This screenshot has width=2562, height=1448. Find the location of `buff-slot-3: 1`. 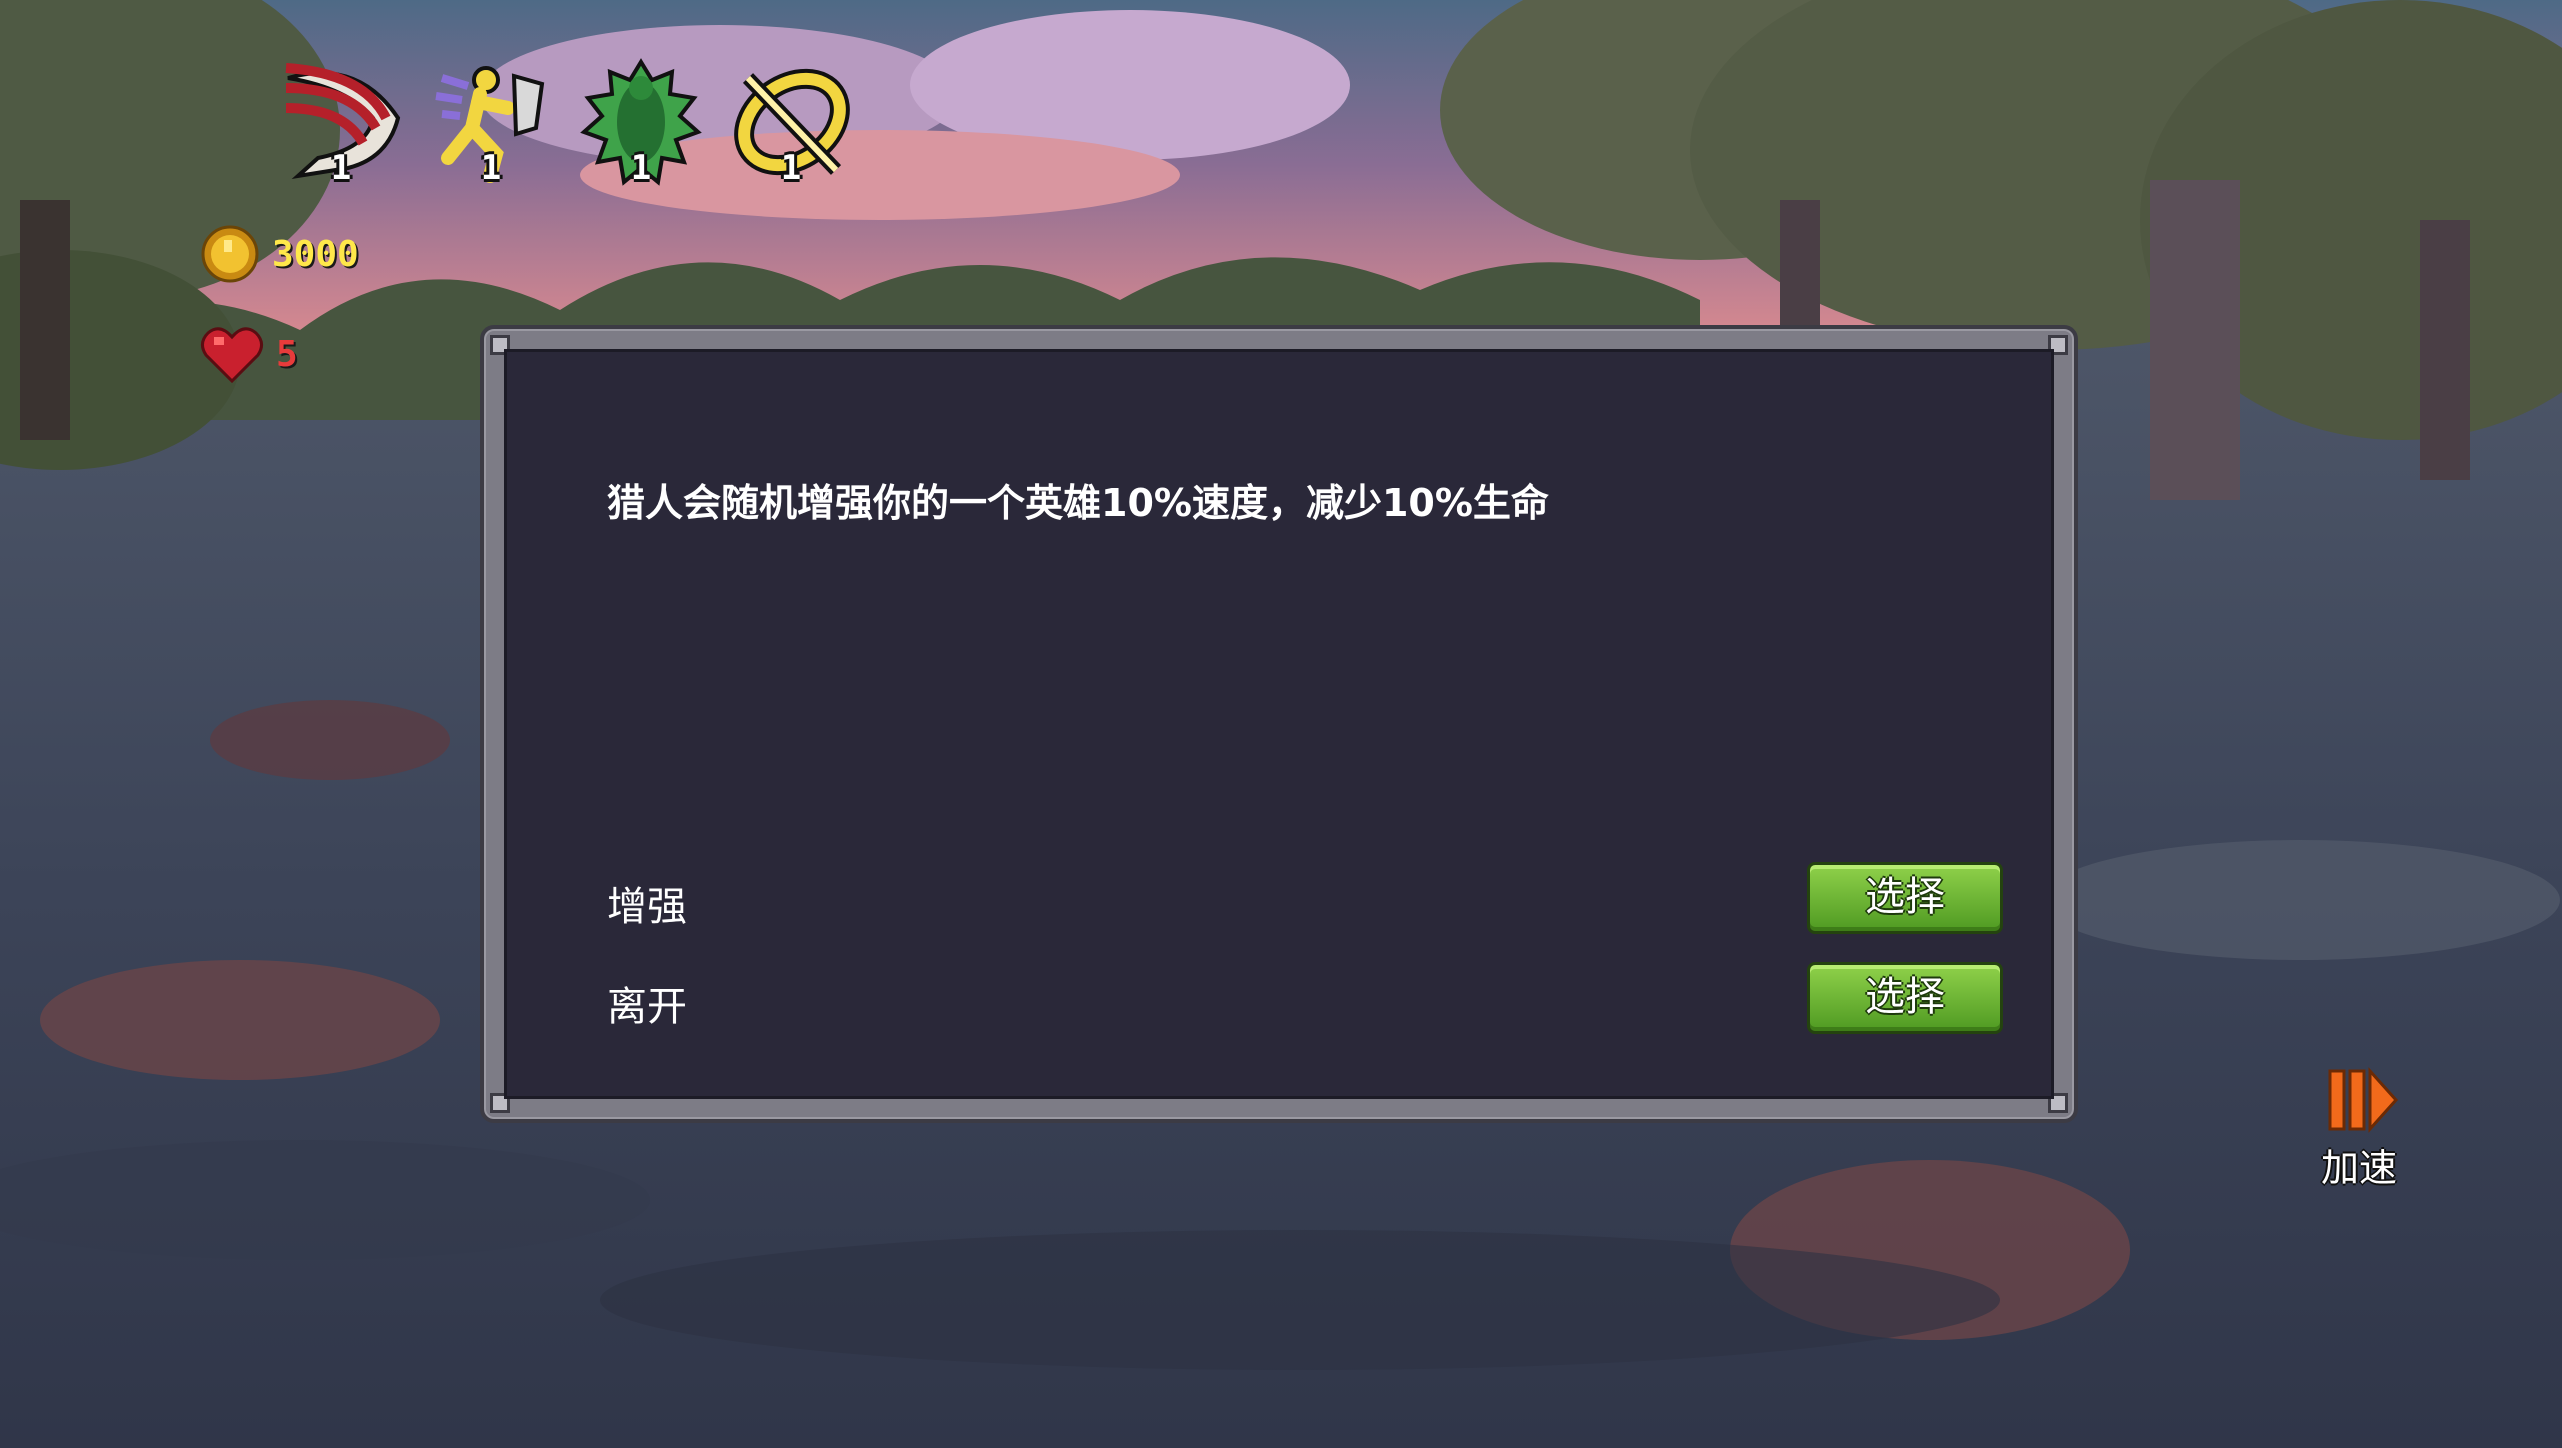

buff-slot-3: 1 is located at coordinates (641, 123).